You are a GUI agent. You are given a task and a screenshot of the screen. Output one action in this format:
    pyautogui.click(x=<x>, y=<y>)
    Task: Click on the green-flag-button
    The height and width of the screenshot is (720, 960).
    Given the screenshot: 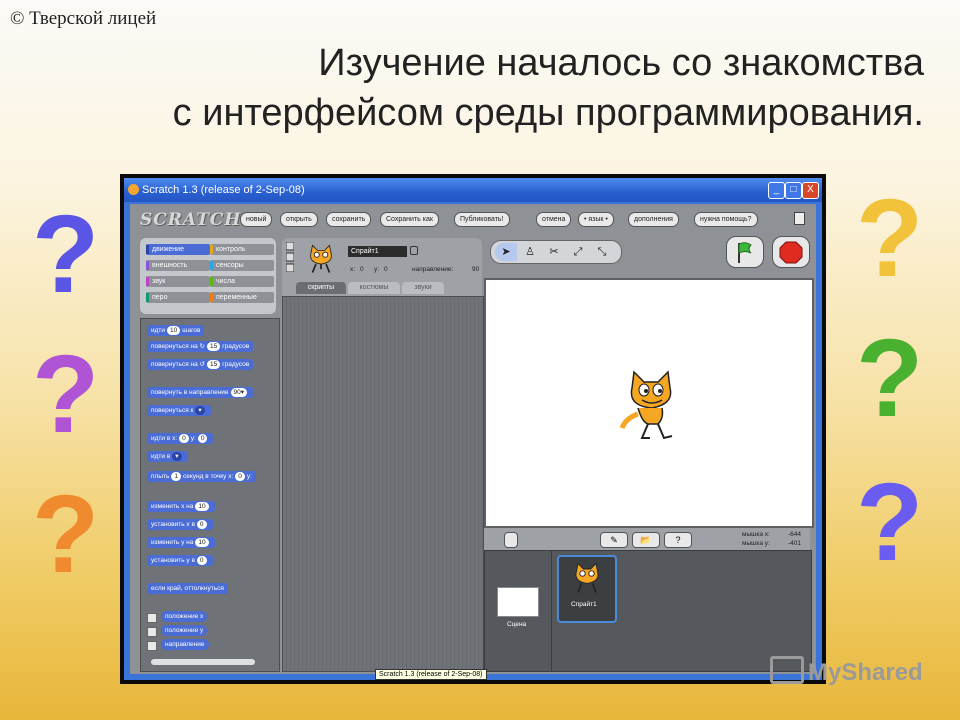 What is the action you would take?
    pyautogui.click(x=745, y=252)
    